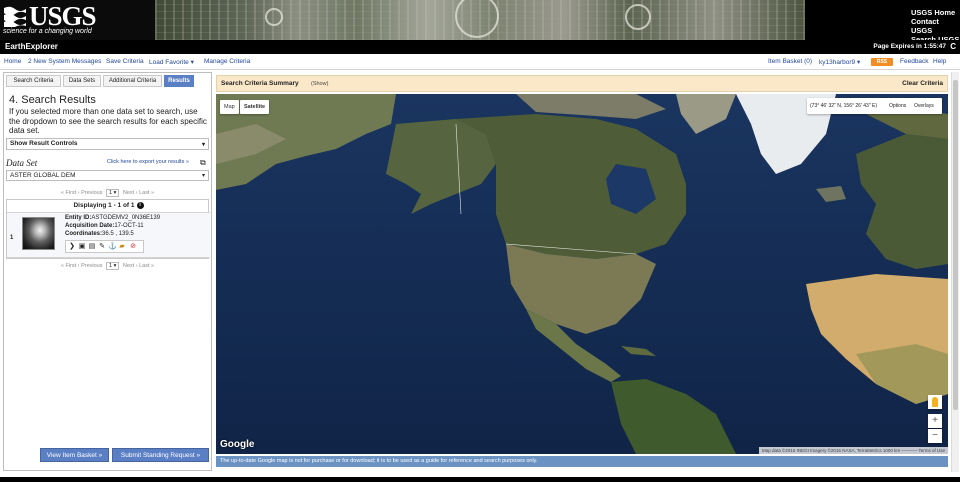  What do you see at coordinates (922, 83) in the screenshot?
I see `clear-criteria-link: Clear Criteria` at bounding box center [922, 83].